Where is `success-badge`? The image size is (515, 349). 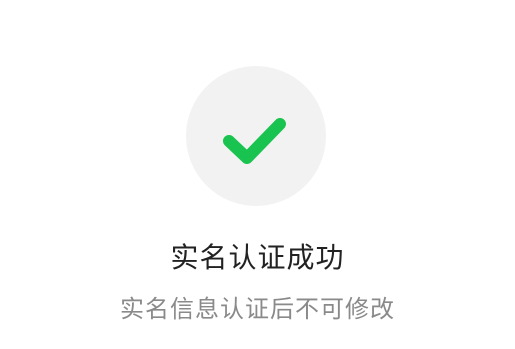
success-badge is located at coordinates (256, 136).